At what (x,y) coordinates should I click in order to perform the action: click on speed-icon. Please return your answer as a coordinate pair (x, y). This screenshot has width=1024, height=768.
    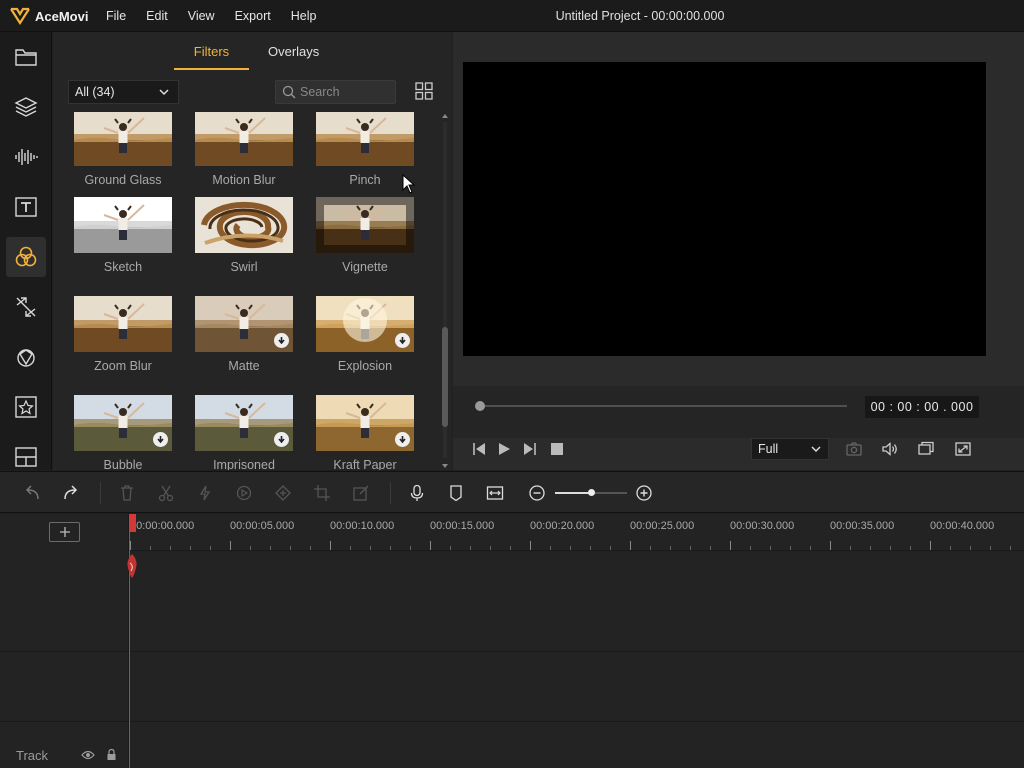
    Looking at the image, I should click on (244, 493).